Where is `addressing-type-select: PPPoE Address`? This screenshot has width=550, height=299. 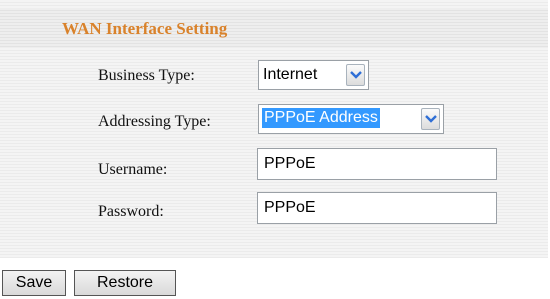
addressing-type-select: PPPoE Address is located at coordinates (351, 119).